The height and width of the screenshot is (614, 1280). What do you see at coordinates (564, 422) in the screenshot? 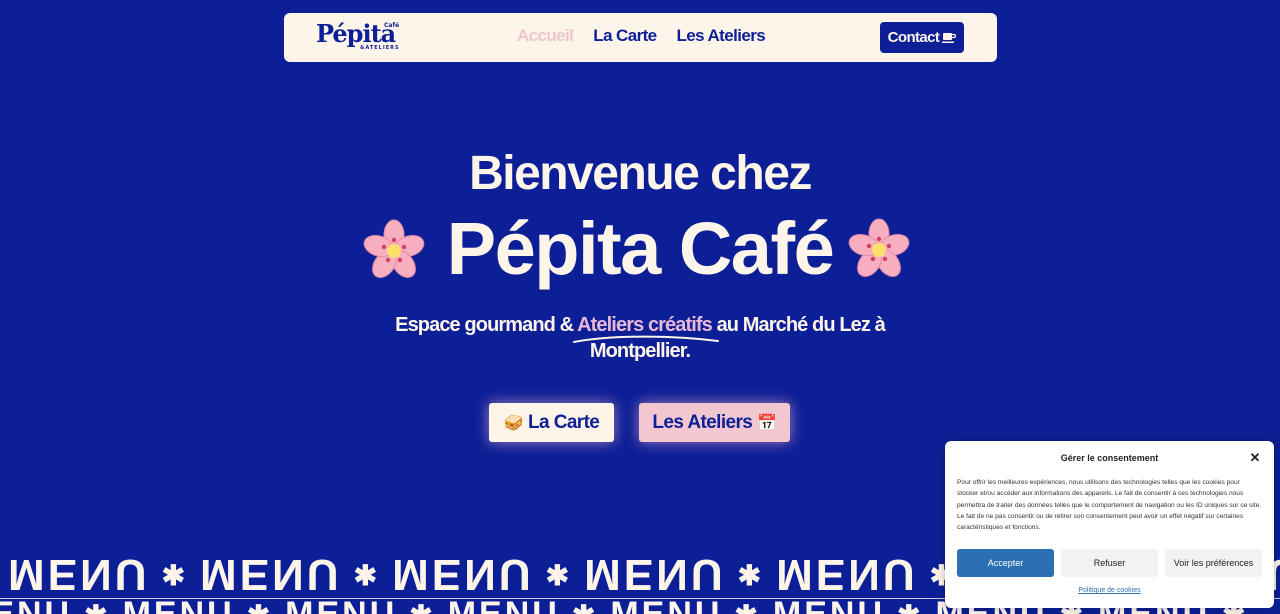
I see `la-carte-button-label: La Carte` at bounding box center [564, 422].